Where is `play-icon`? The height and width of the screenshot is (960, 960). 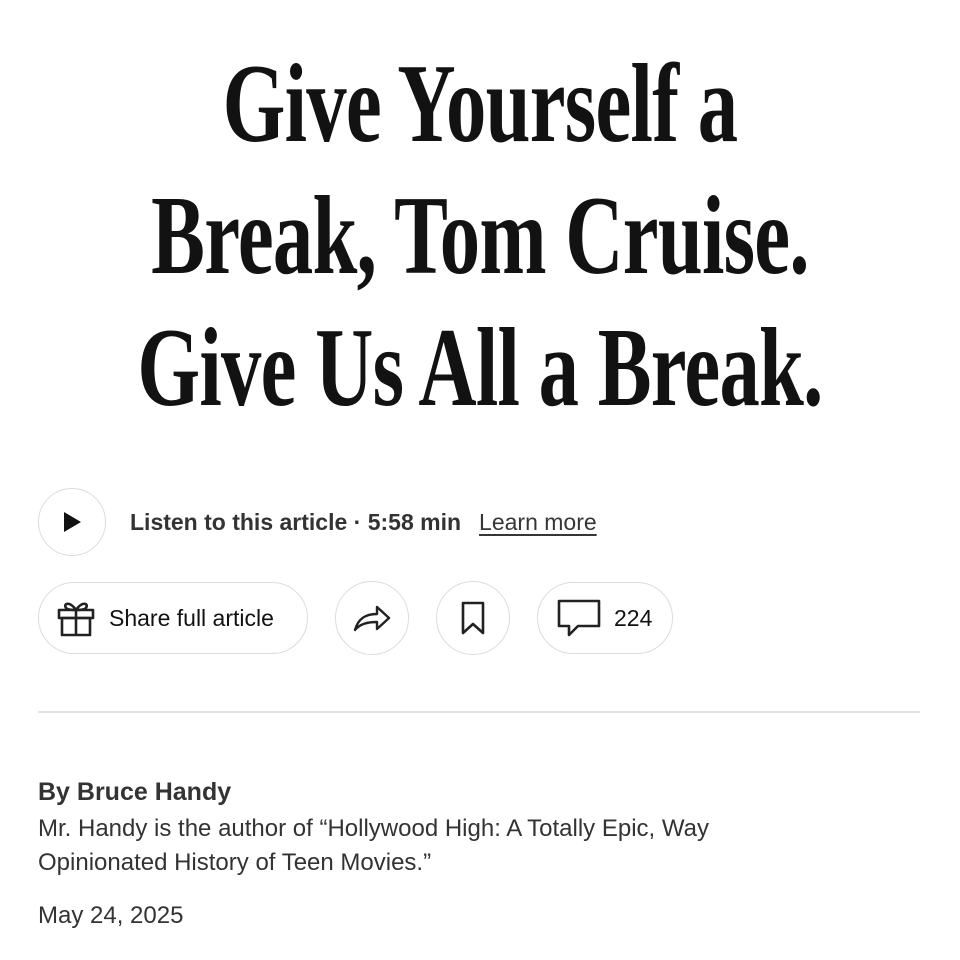 play-icon is located at coordinates (72, 522).